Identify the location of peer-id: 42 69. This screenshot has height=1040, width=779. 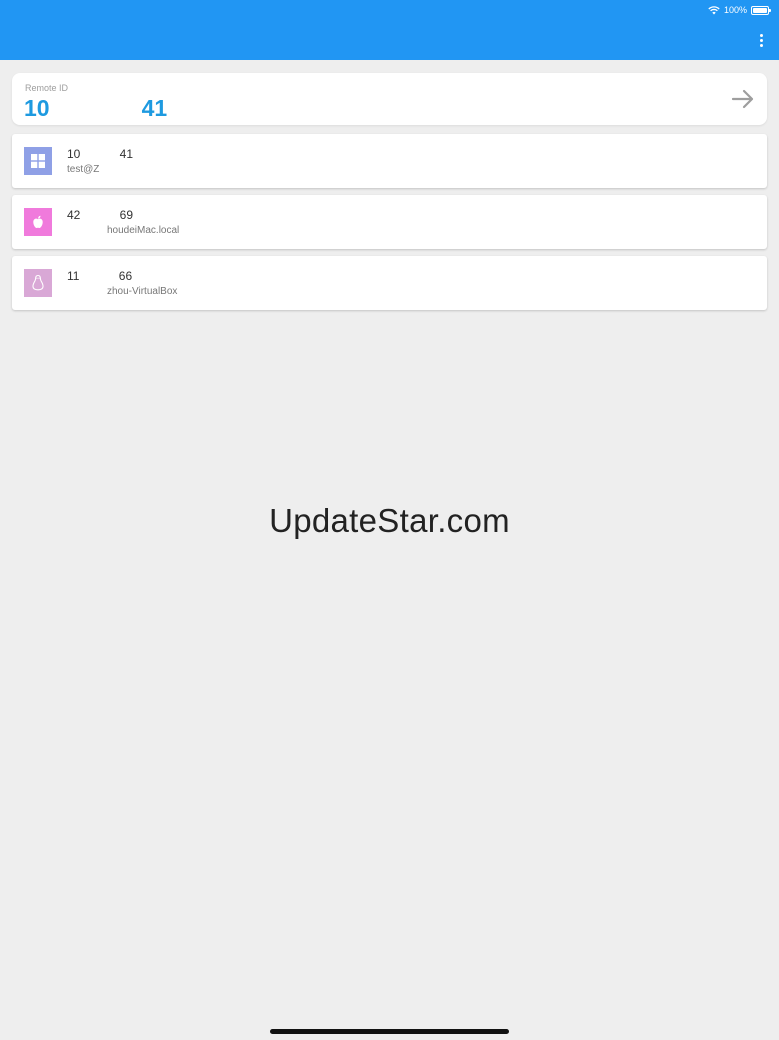
(100, 215).